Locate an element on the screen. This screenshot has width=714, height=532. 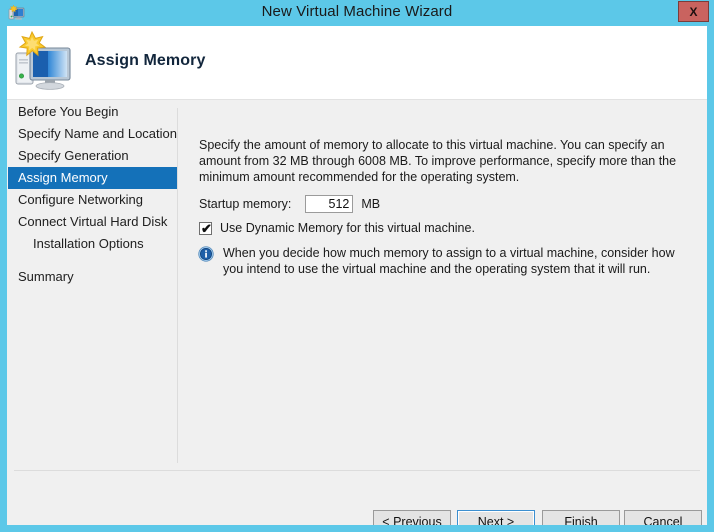
title-bar: New Virtual Machine Wizard X is located at coordinates (357, 13).